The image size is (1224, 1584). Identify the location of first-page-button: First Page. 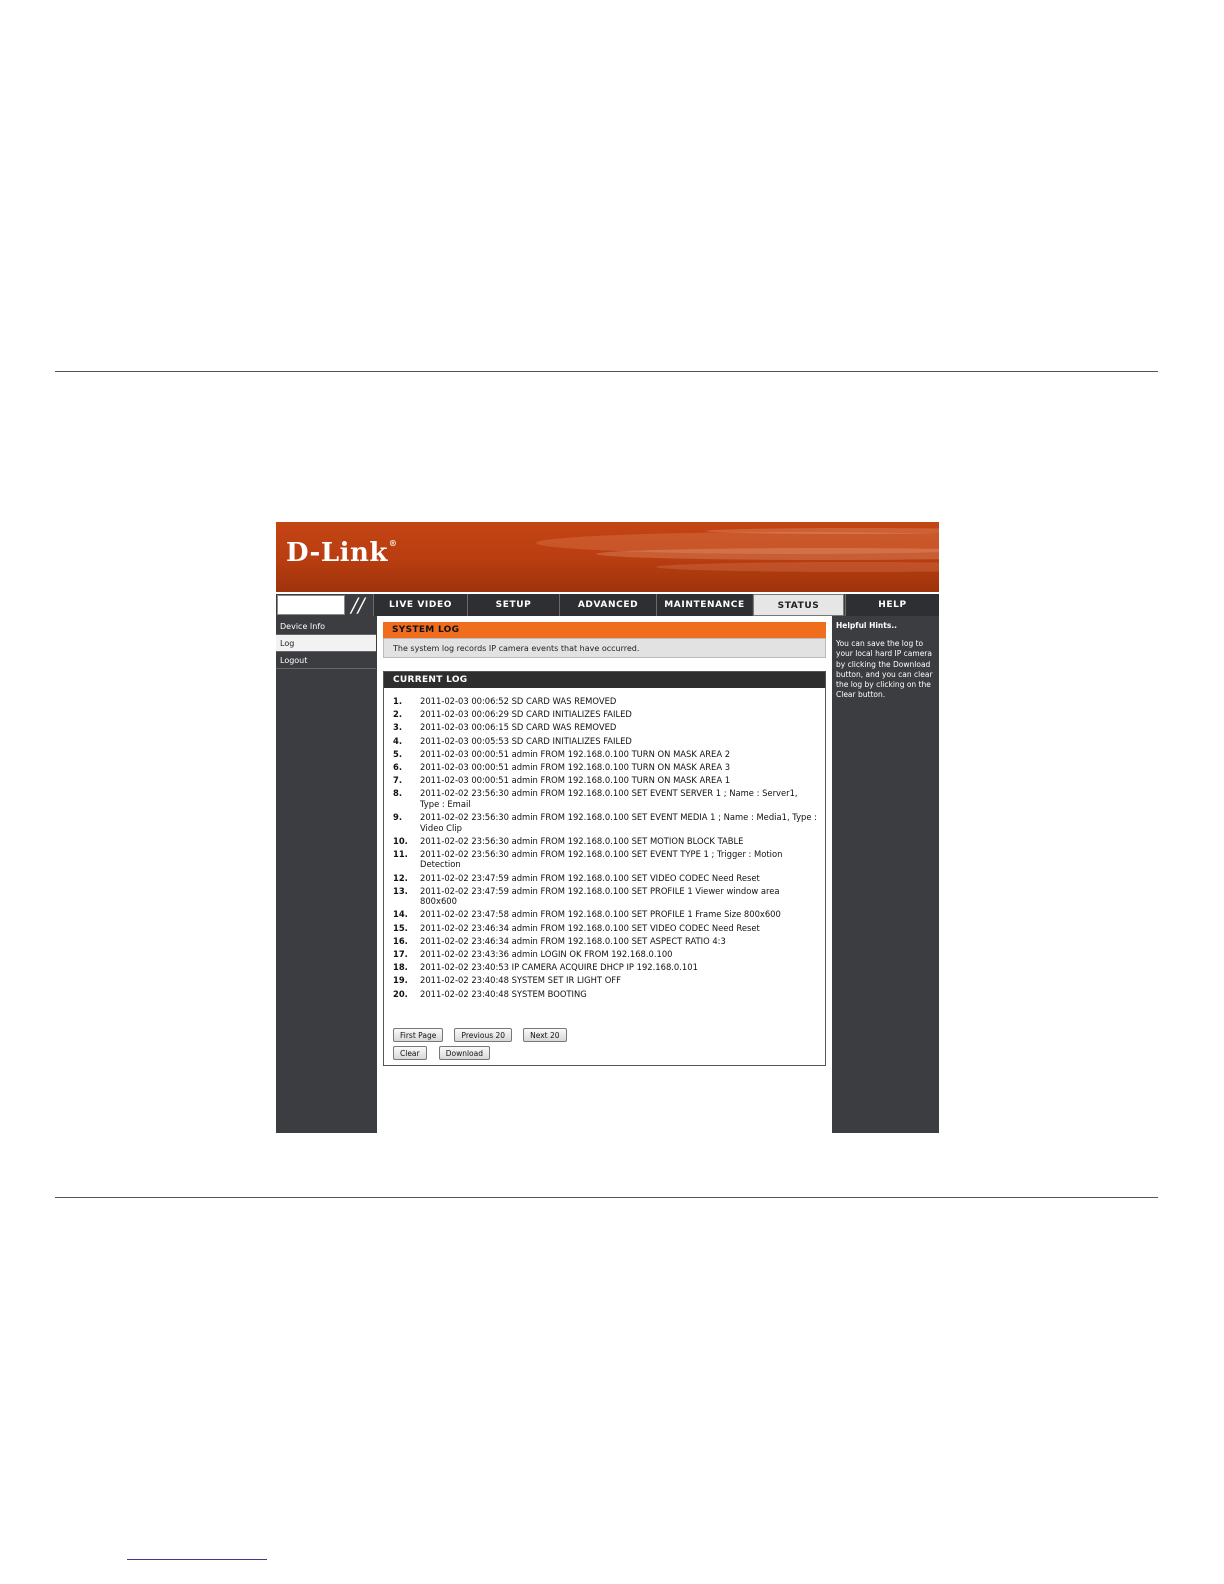
(418, 1035).